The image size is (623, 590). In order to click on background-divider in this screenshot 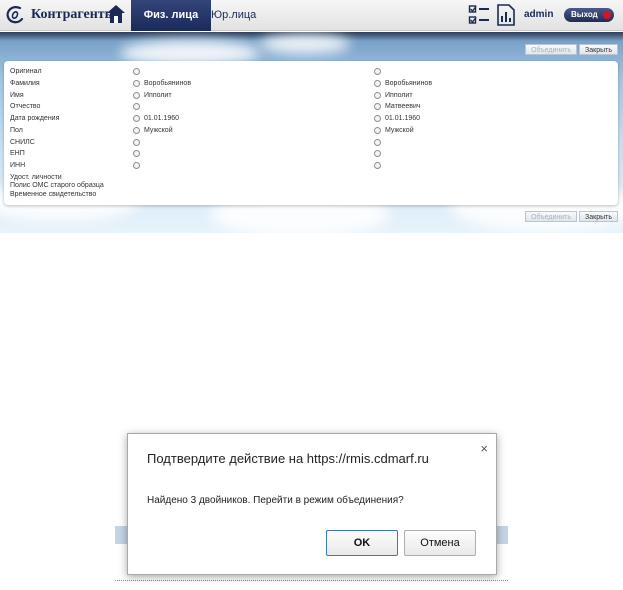, I will do `click(311, 580)`.